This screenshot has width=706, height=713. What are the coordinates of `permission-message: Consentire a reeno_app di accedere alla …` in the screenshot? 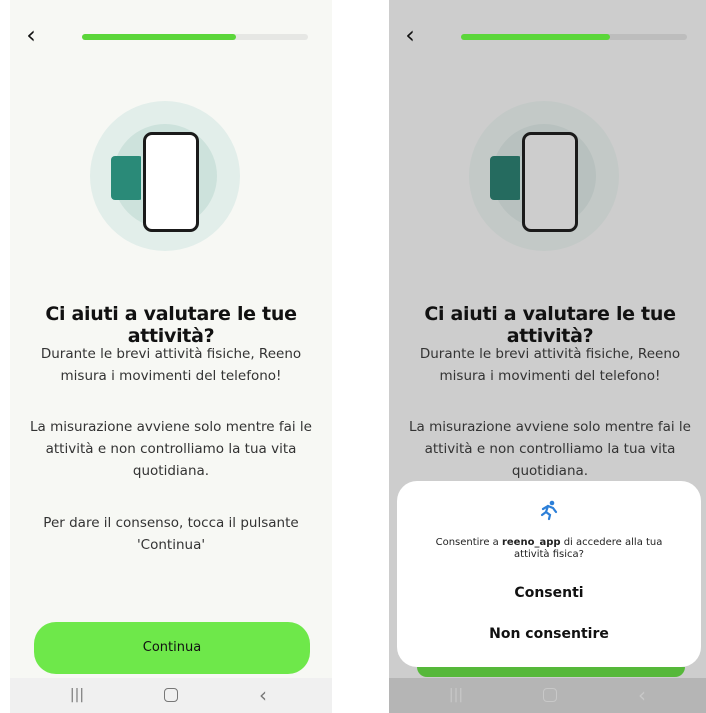 It's located at (549, 549).